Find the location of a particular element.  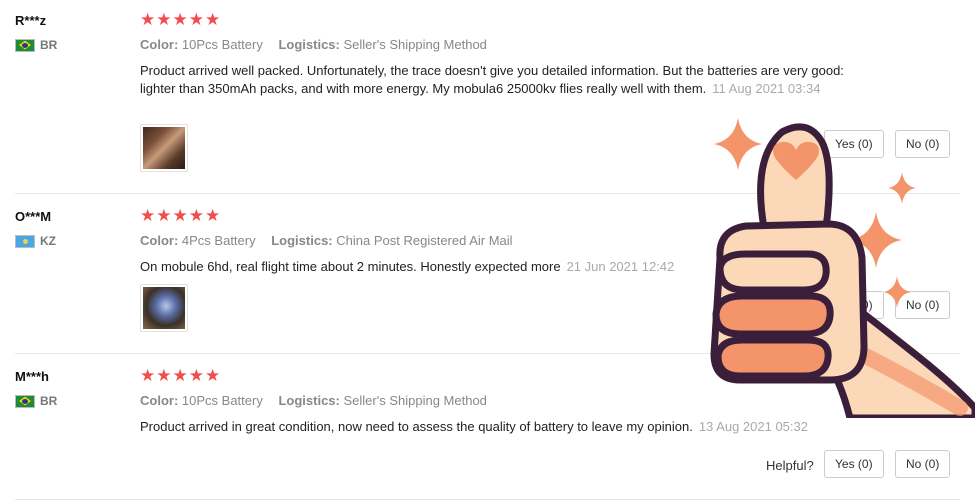

review-date: 13 Aug 2021 05:32 is located at coordinates (753, 426).